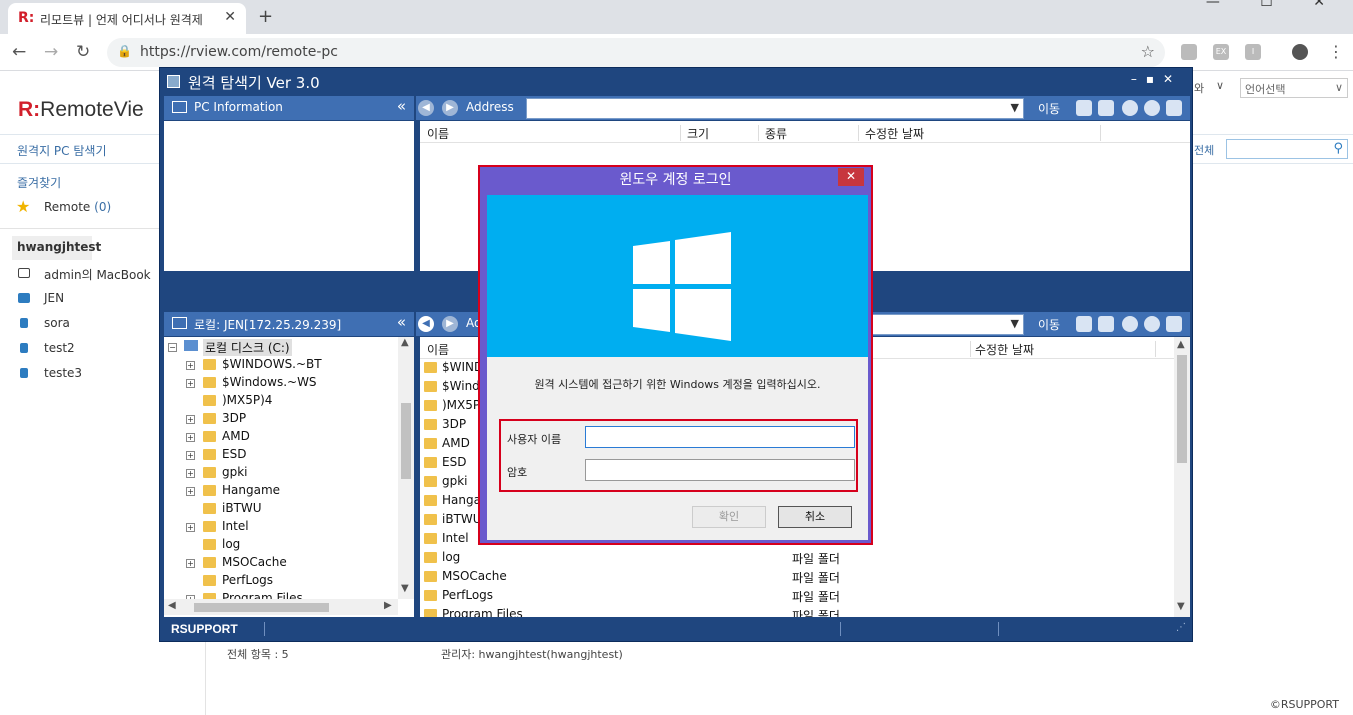 This screenshot has height=715, width=1353. What do you see at coordinates (1287, 149) in the screenshot?
I see `search-input: ⚲` at bounding box center [1287, 149].